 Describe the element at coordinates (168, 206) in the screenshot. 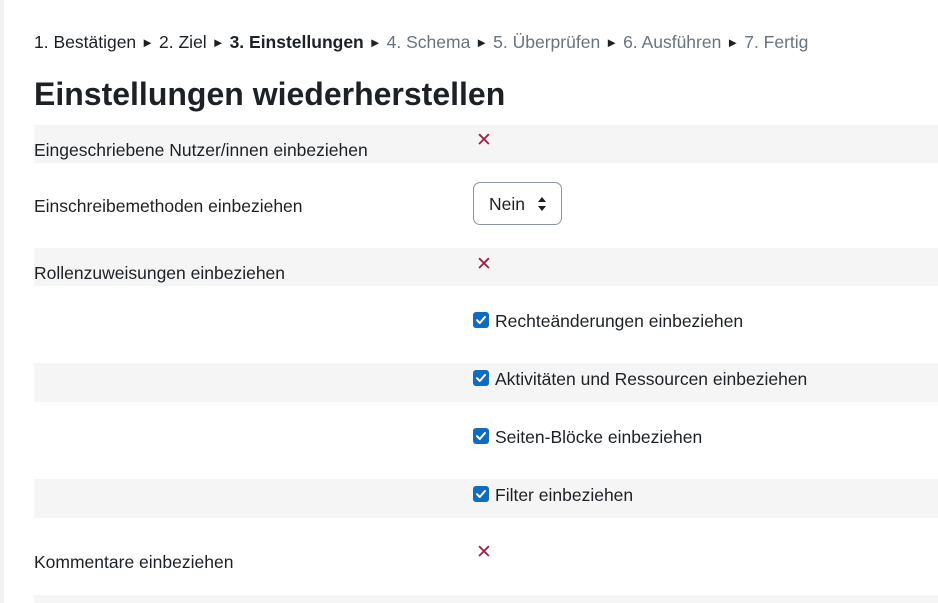

I see `setting-label-enrol-methods: Einschreibemethoden einbeziehen` at that location.